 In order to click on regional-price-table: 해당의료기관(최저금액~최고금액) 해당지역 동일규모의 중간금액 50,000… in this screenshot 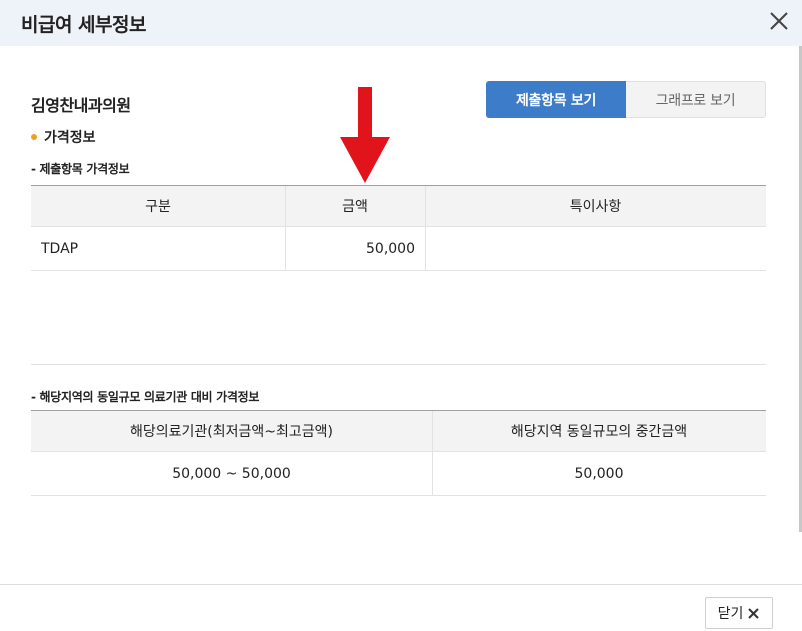, I will do `click(398, 453)`.